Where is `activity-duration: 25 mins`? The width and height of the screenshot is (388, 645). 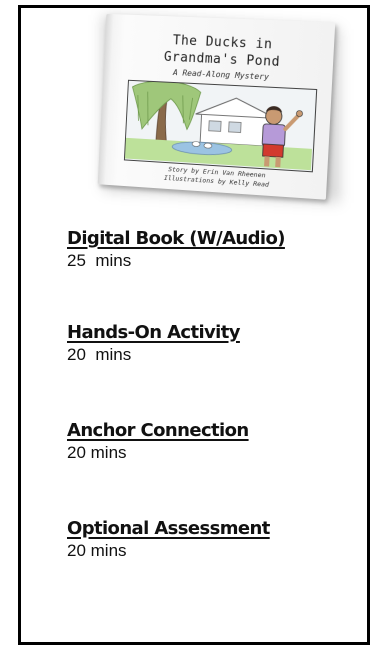 activity-duration: 25 mins is located at coordinates (176, 260).